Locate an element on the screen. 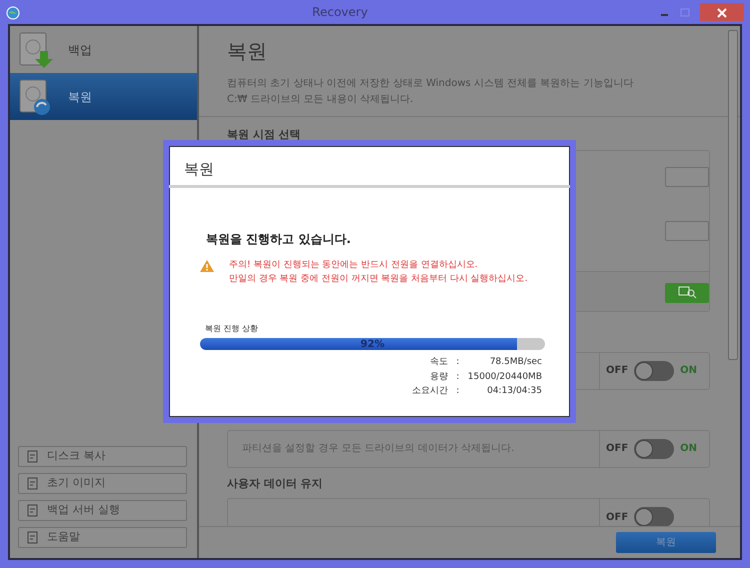  stat-value: 04:13/04:35 is located at coordinates (514, 391).